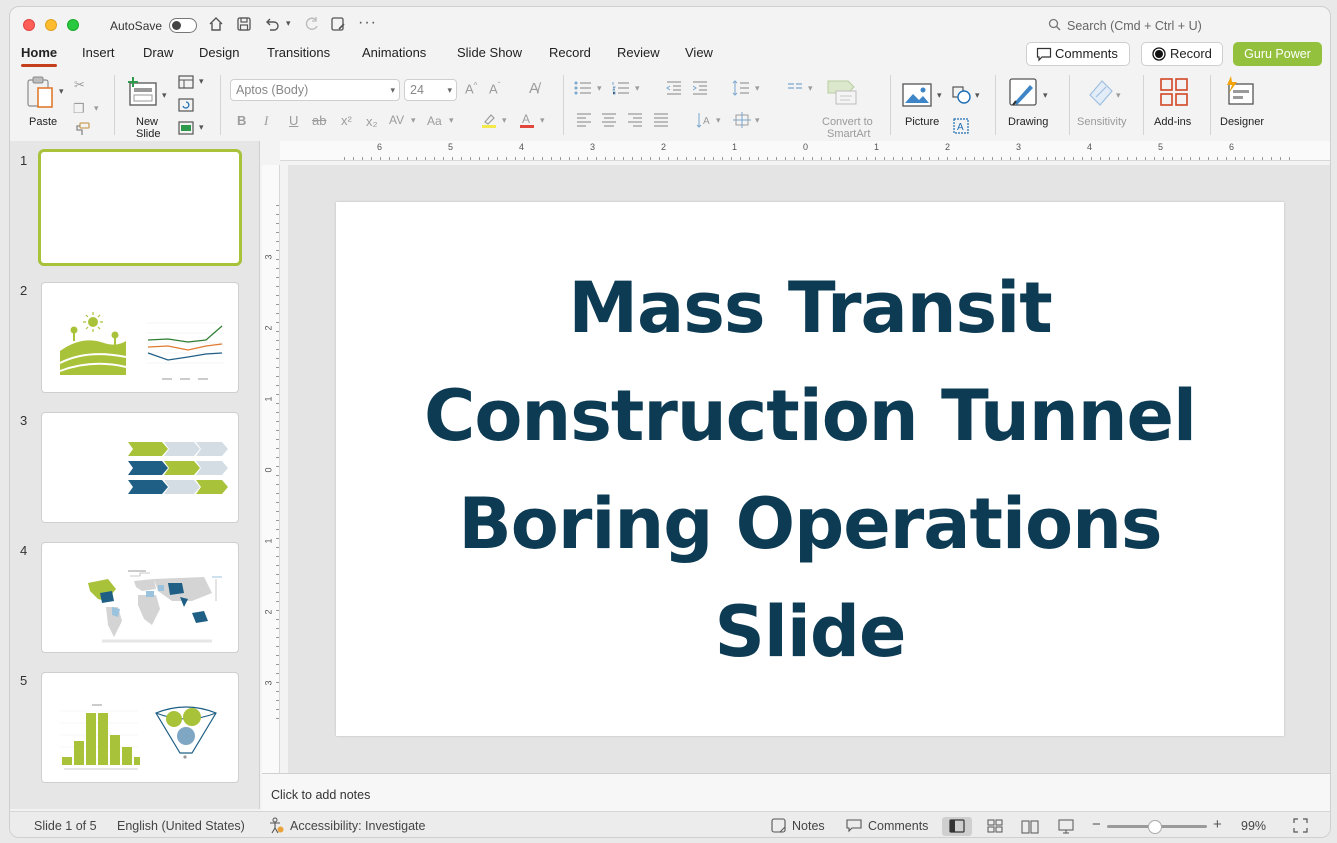  I want to click on customize-icon, so click(338, 26).